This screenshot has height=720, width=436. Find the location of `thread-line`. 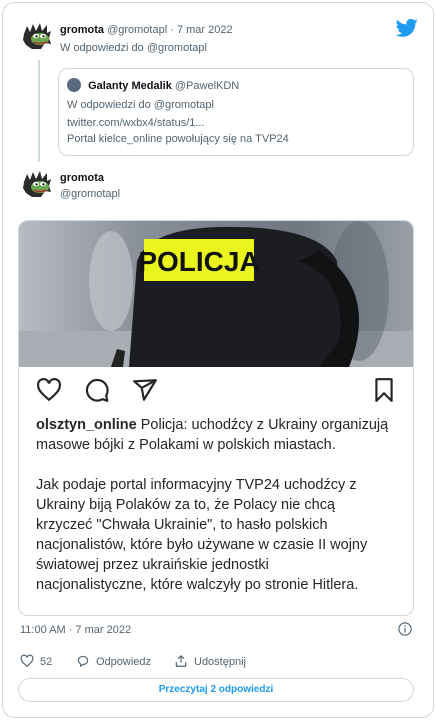

thread-line is located at coordinates (39, 111).